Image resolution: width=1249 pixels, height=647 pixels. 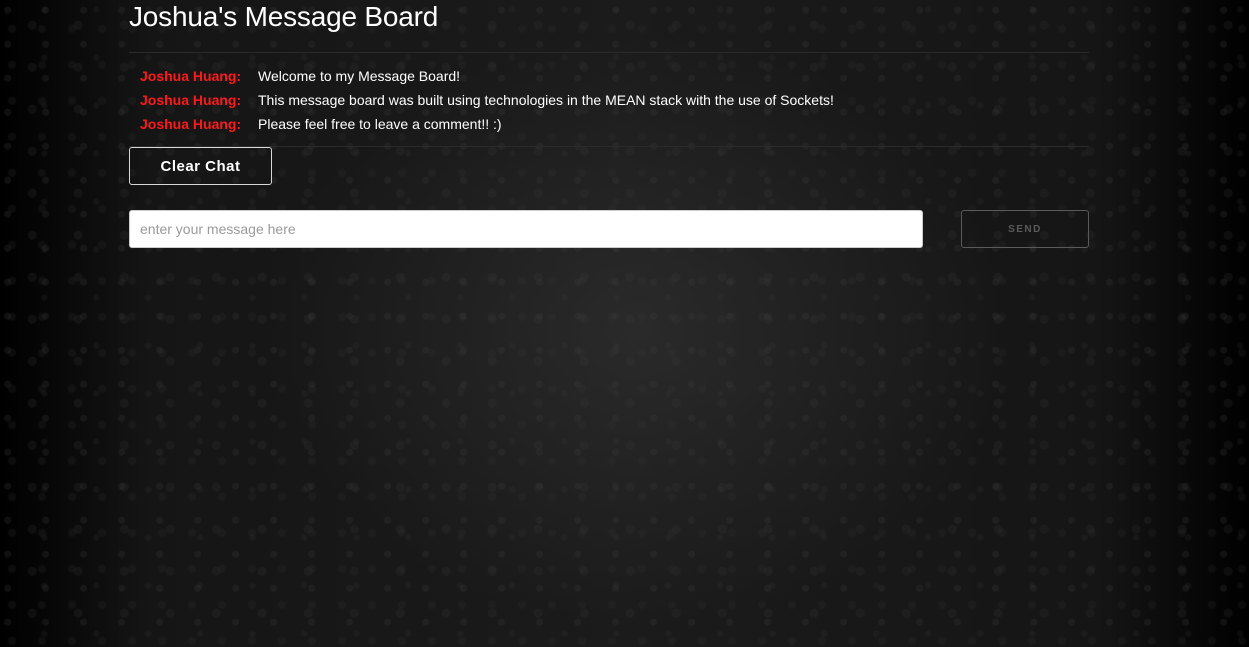 I want to click on page-title: Joshua's Message Board, so click(x=284, y=16).